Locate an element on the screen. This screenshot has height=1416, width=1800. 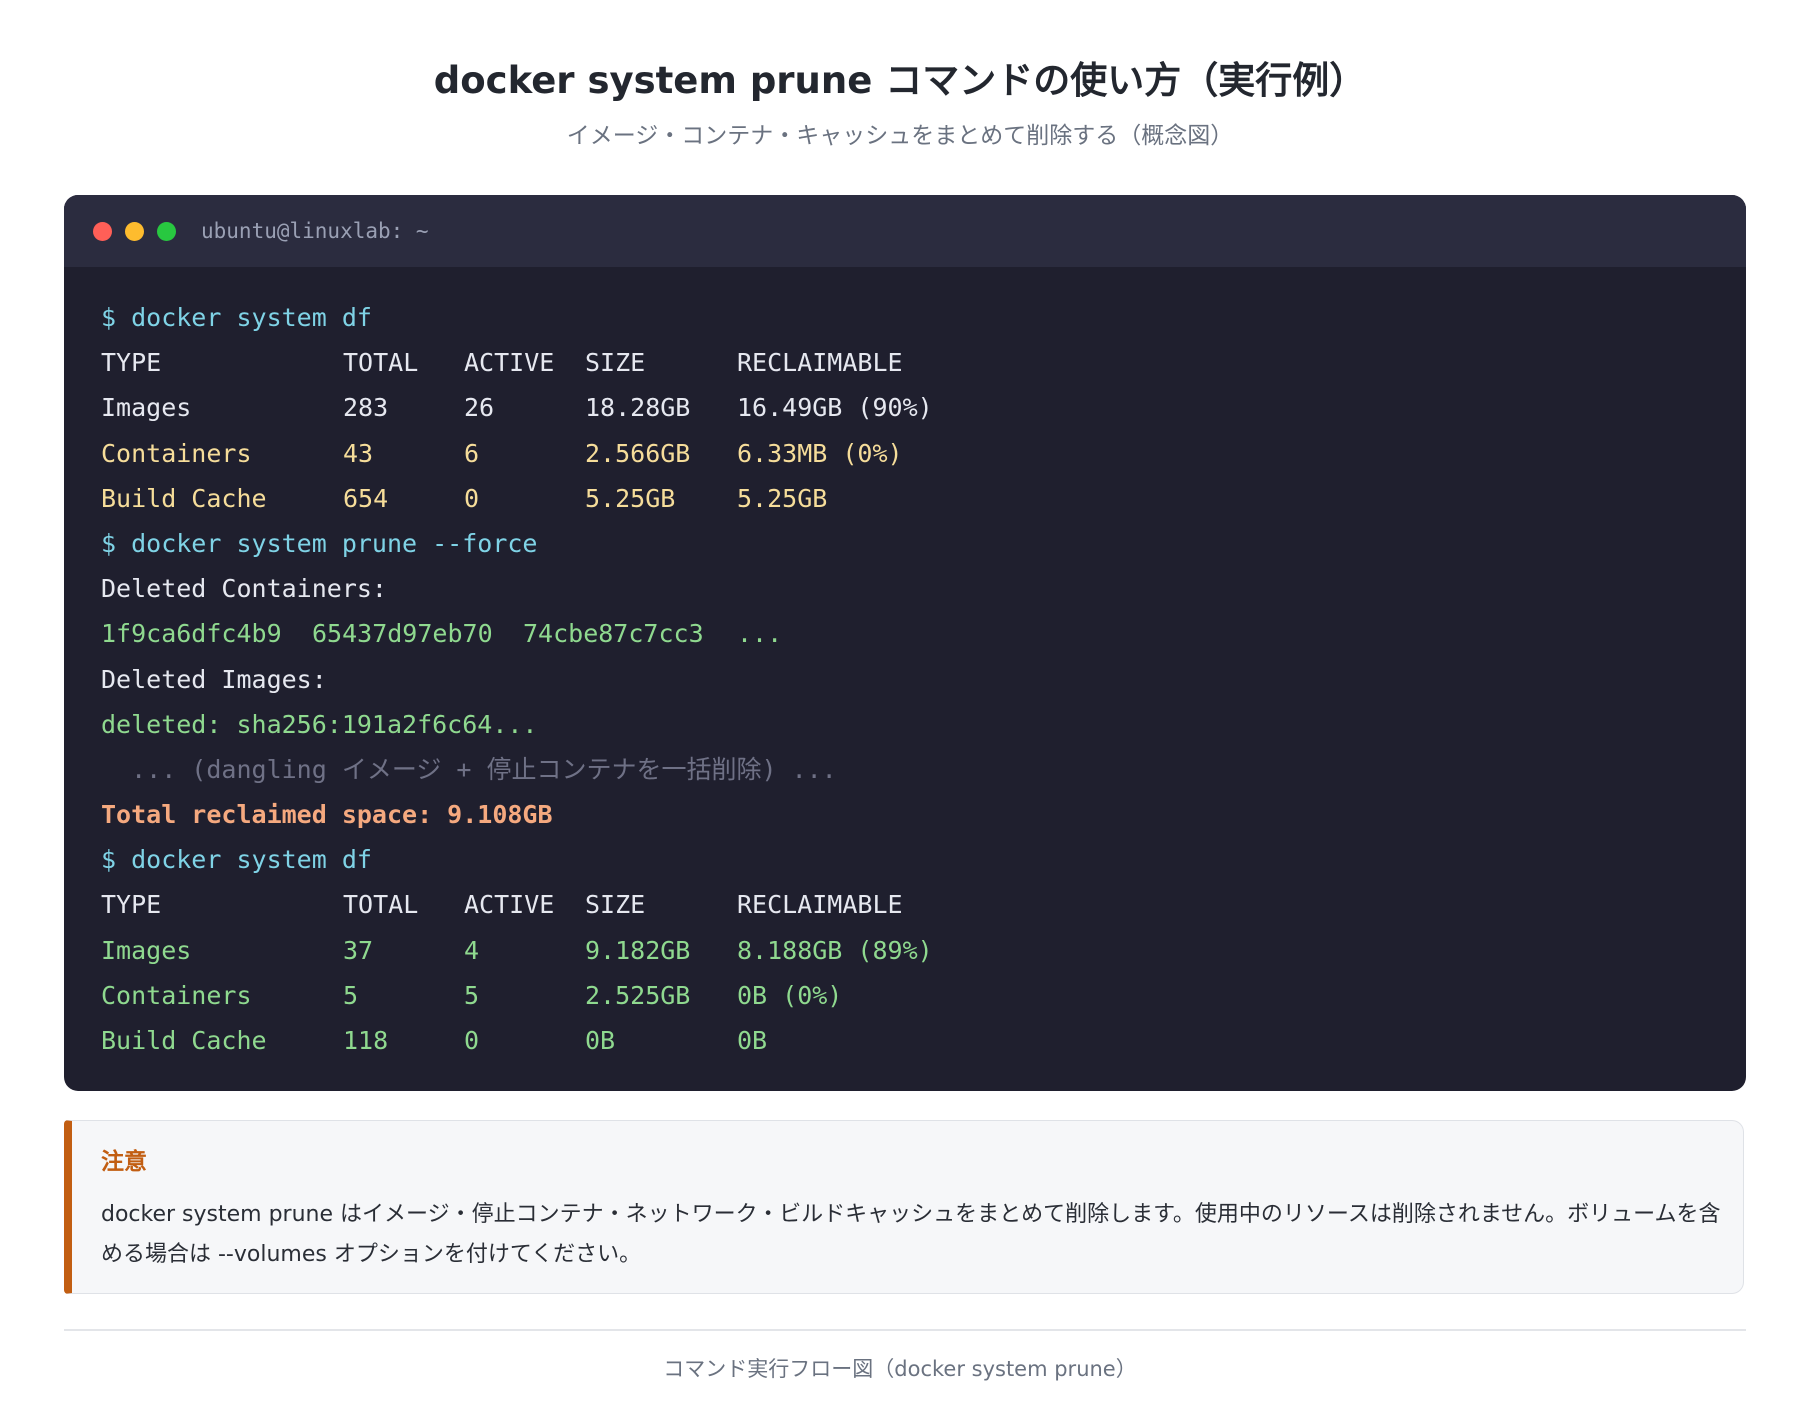
df-cell: 26 is located at coordinates (479, 408).